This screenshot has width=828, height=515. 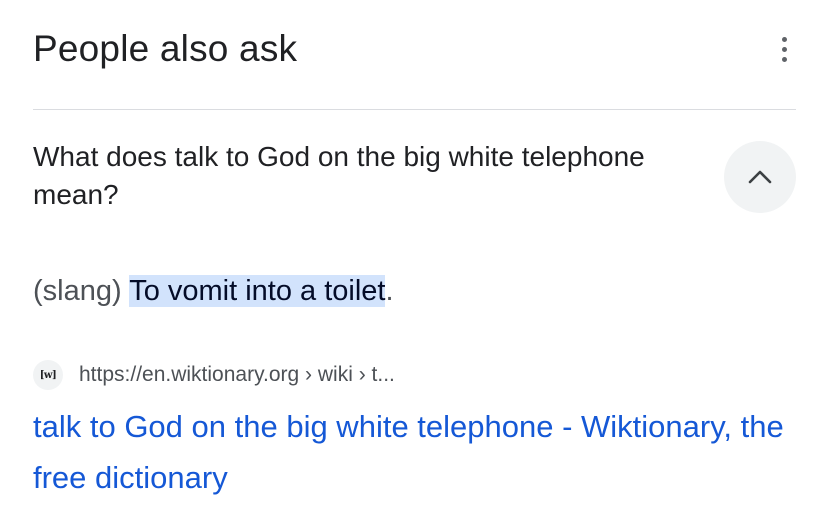 I want to click on section-title: People also ask, so click(x=165, y=48).